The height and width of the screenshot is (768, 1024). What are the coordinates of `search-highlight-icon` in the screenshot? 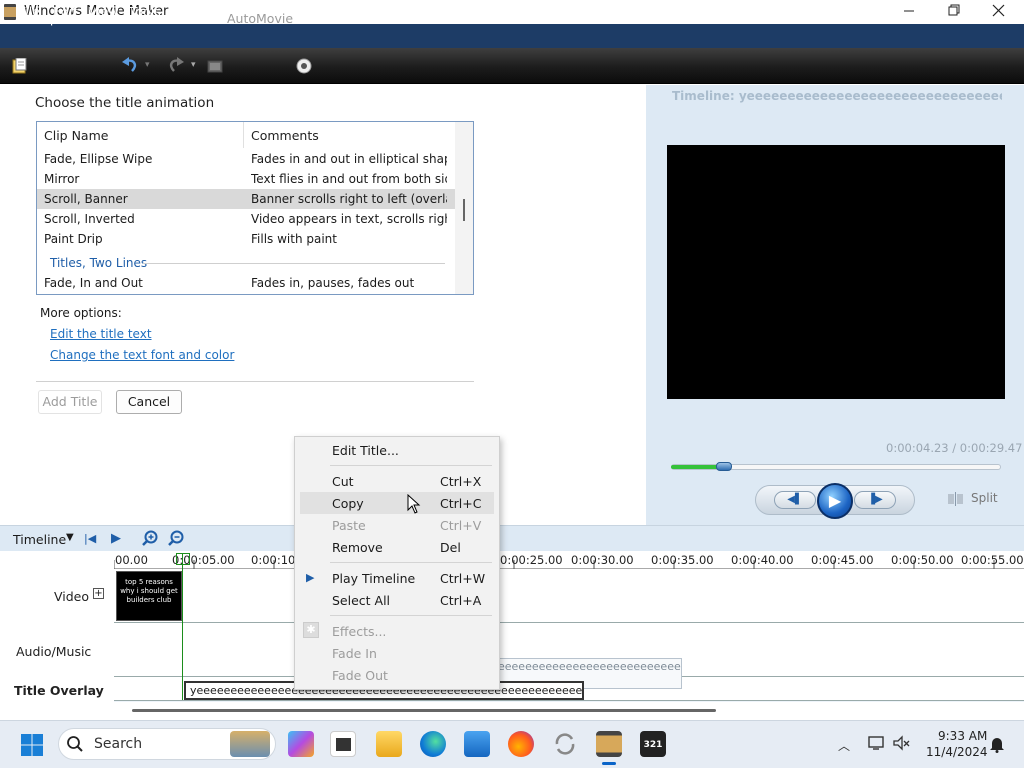 It's located at (250, 744).